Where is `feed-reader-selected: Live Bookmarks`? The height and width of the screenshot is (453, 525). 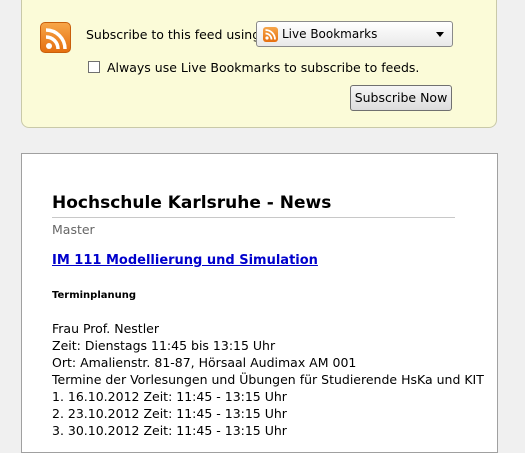 feed-reader-selected: Live Bookmarks is located at coordinates (330, 34).